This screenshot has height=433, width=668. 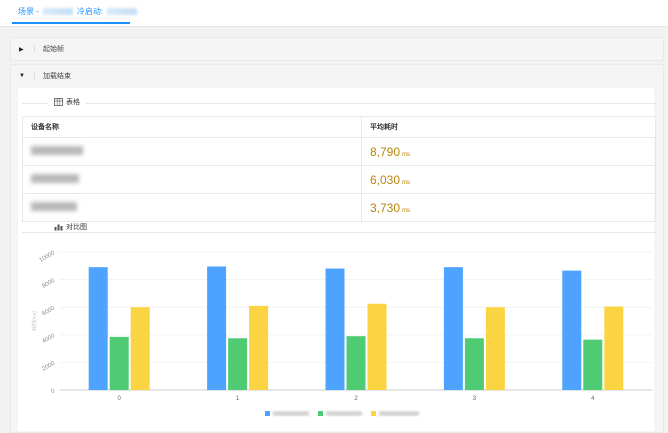 What do you see at coordinates (120, 399) in the screenshot?
I see `x-tick-label: 0` at bounding box center [120, 399].